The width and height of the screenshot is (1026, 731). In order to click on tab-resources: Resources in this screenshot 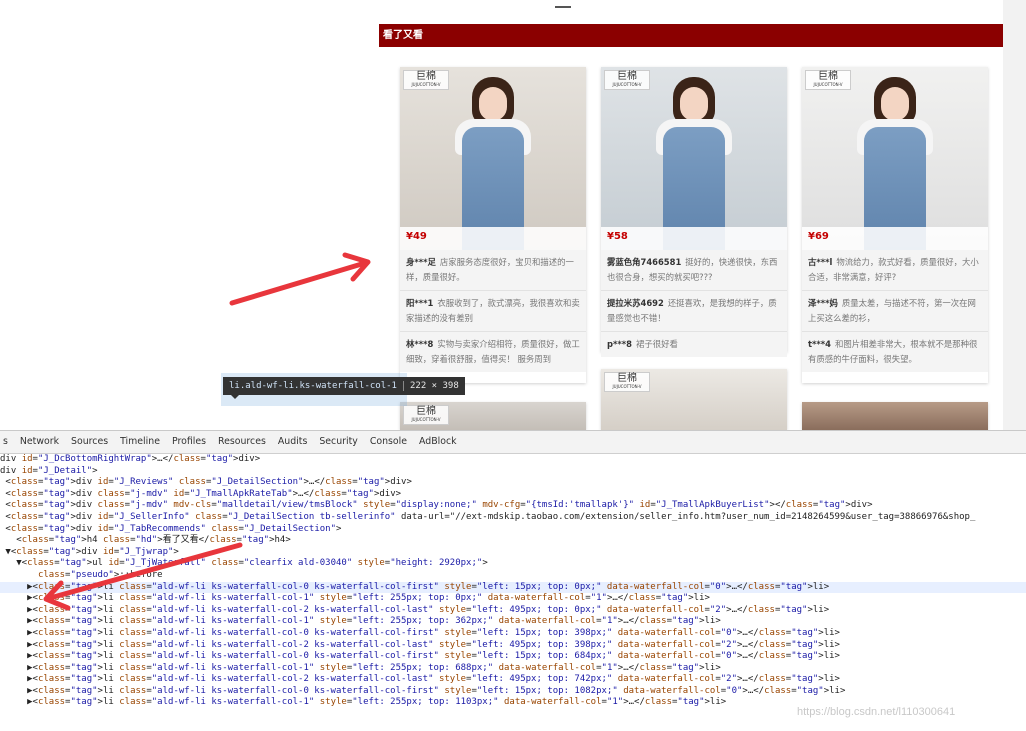, I will do `click(242, 441)`.